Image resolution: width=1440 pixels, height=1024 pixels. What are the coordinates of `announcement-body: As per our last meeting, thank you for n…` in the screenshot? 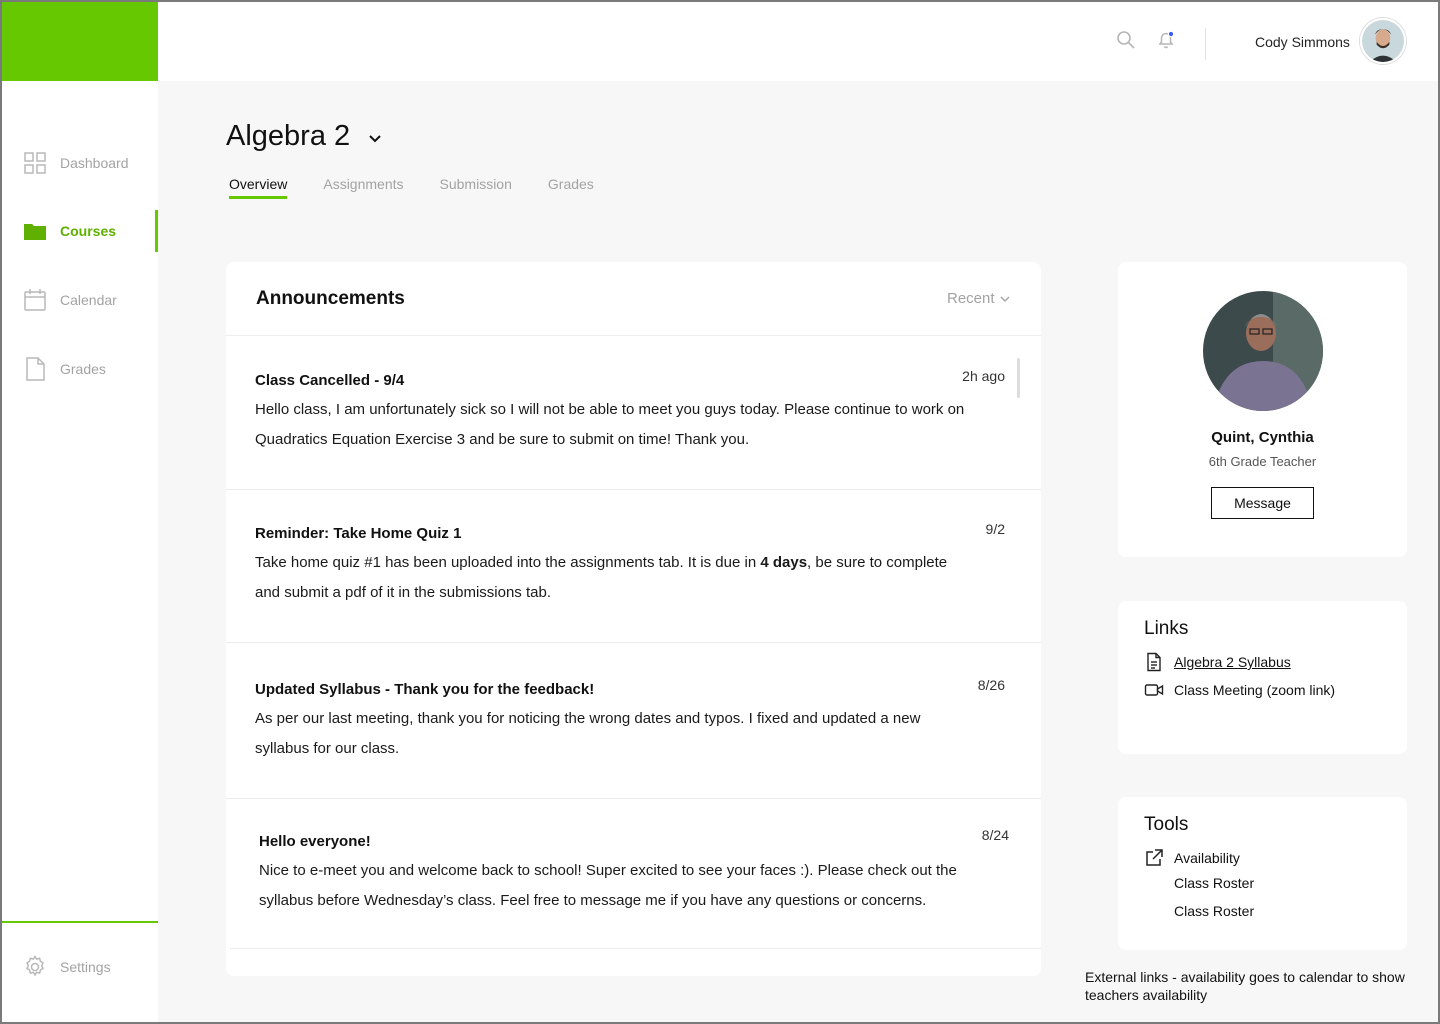 It's located at (588, 733).